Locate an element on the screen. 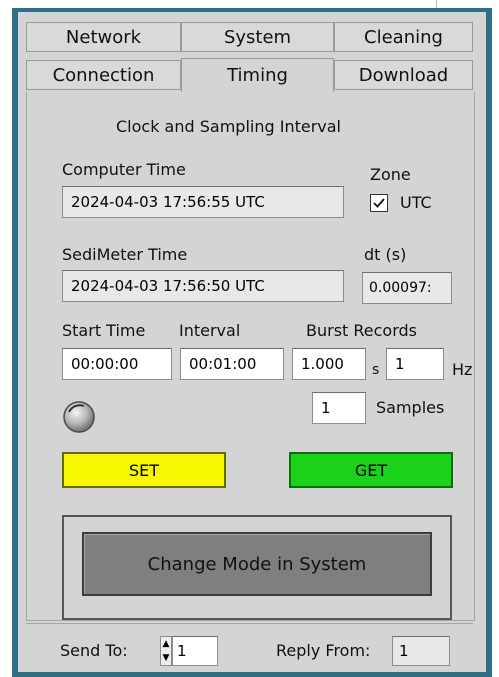 The image size is (499, 677). start-time-label: Start Time is located at coordinates (104, 330).